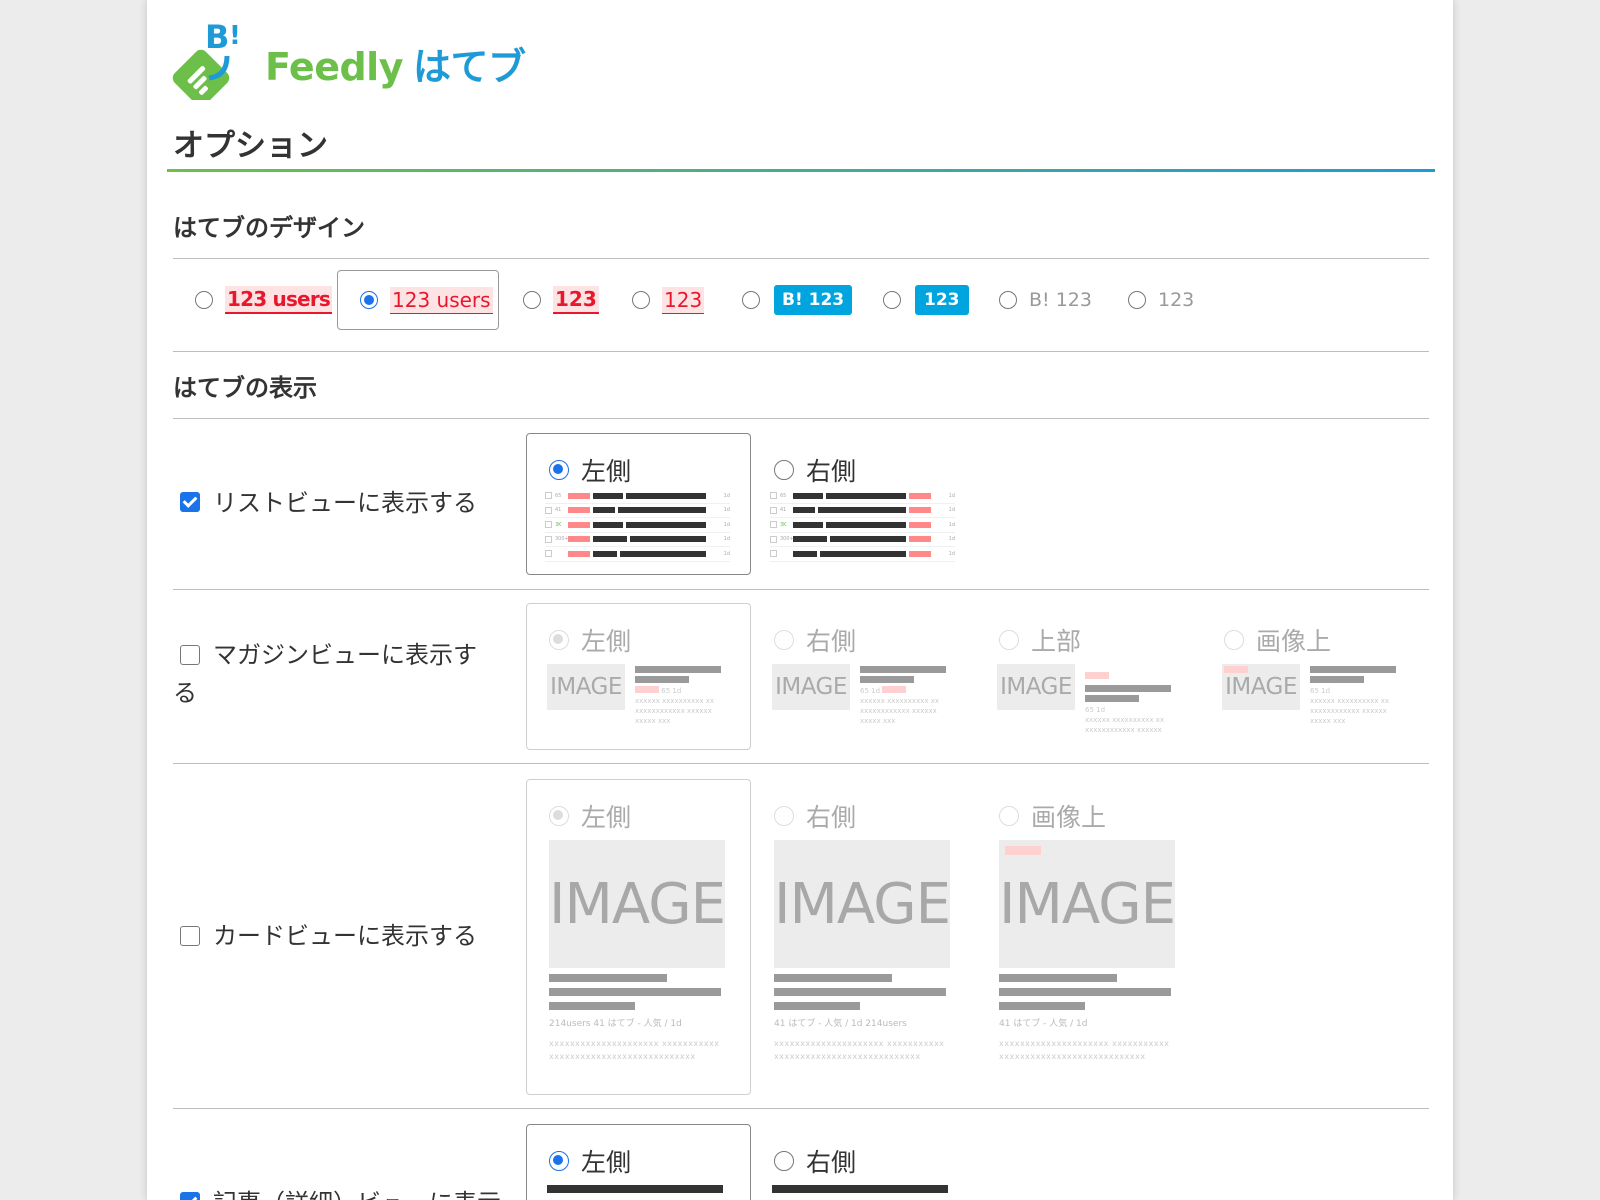  I want to click on brand-title: Feedly はてブ, so click(395, 63).